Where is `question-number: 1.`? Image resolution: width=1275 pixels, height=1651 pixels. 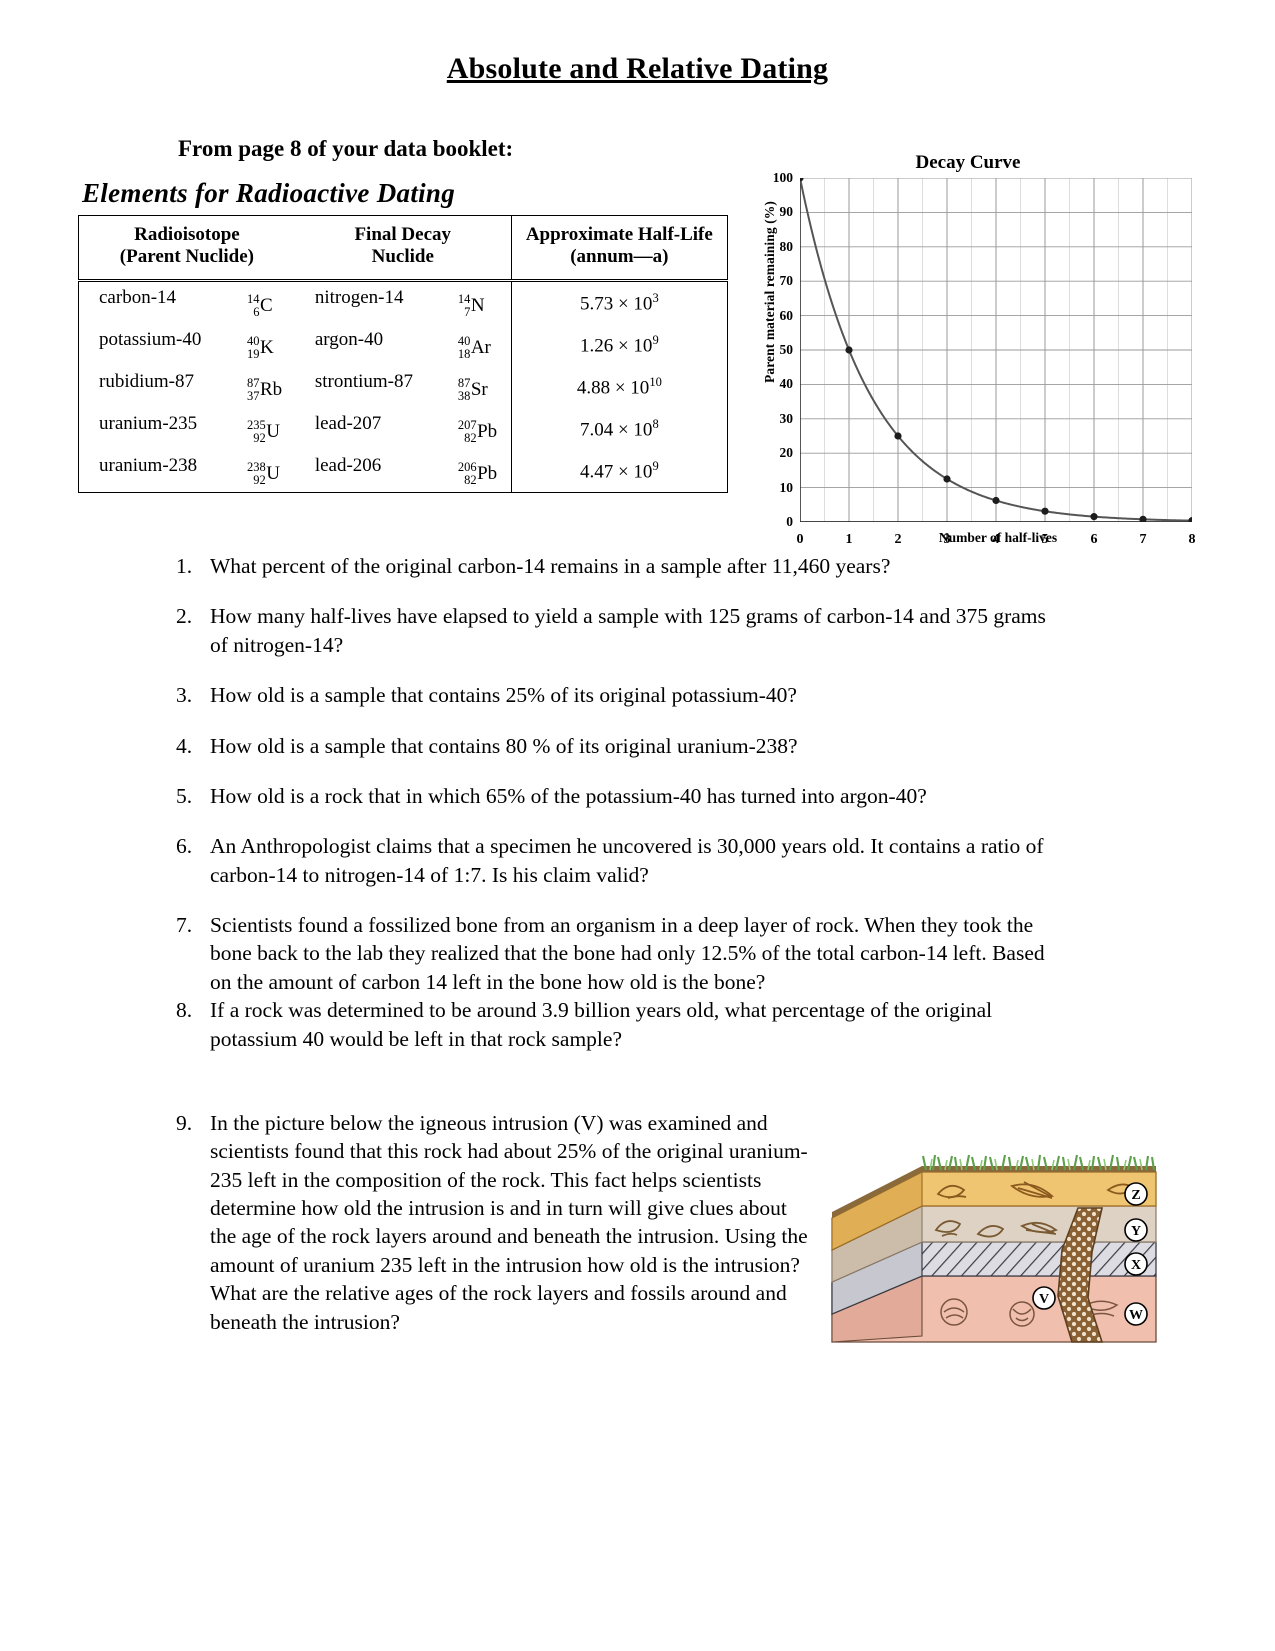
question-number: 1. is located at coordinates (184, 566).